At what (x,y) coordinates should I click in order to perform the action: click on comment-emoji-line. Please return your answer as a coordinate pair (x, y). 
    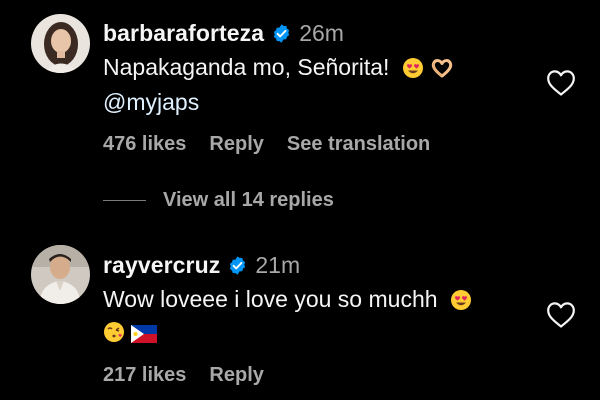
    Looking at the image, I should click on (130, 331).